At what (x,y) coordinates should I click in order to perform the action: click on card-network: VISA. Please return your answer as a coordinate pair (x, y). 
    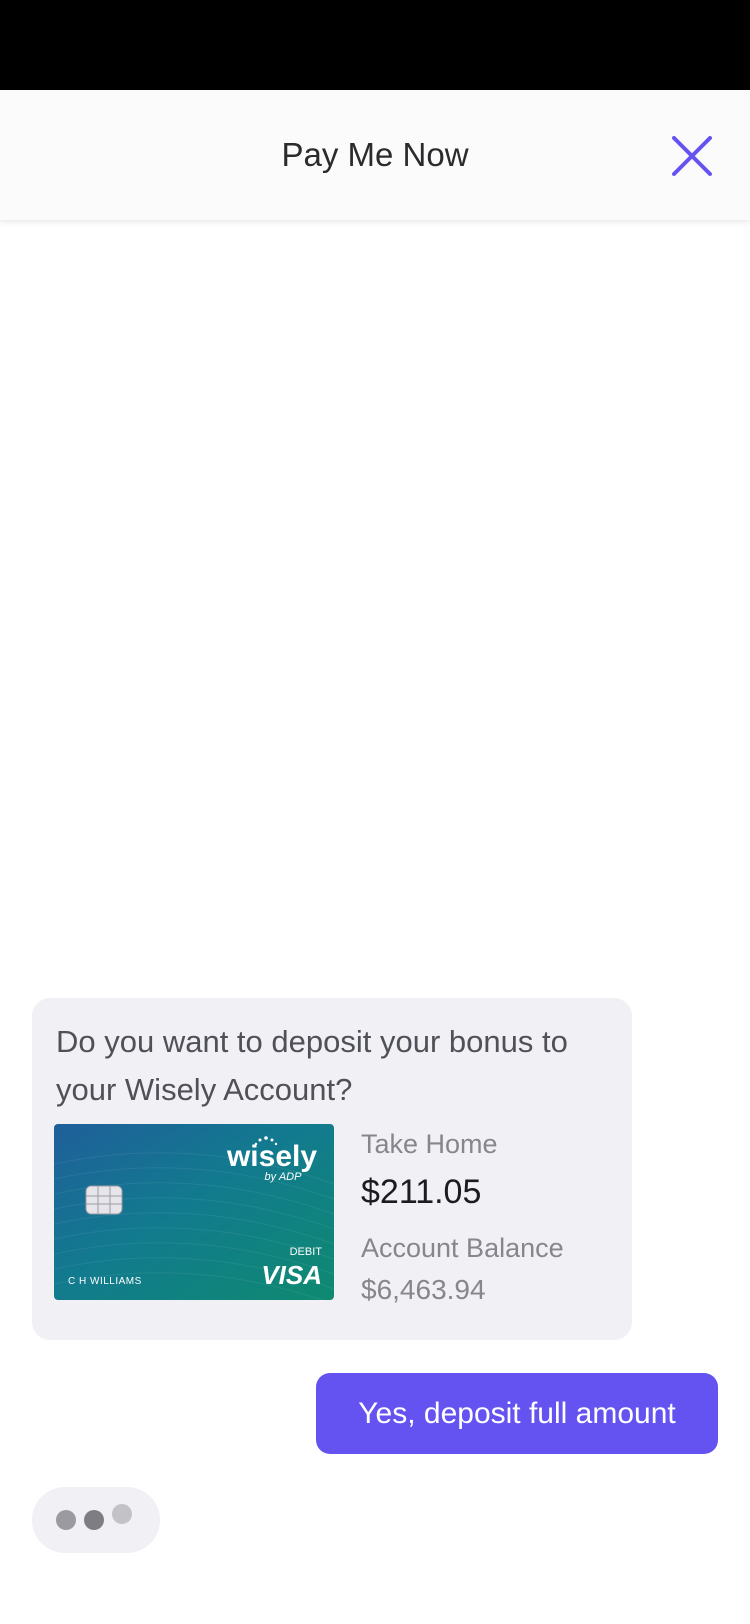
    Looking at the image, I should click on (291, 1275).